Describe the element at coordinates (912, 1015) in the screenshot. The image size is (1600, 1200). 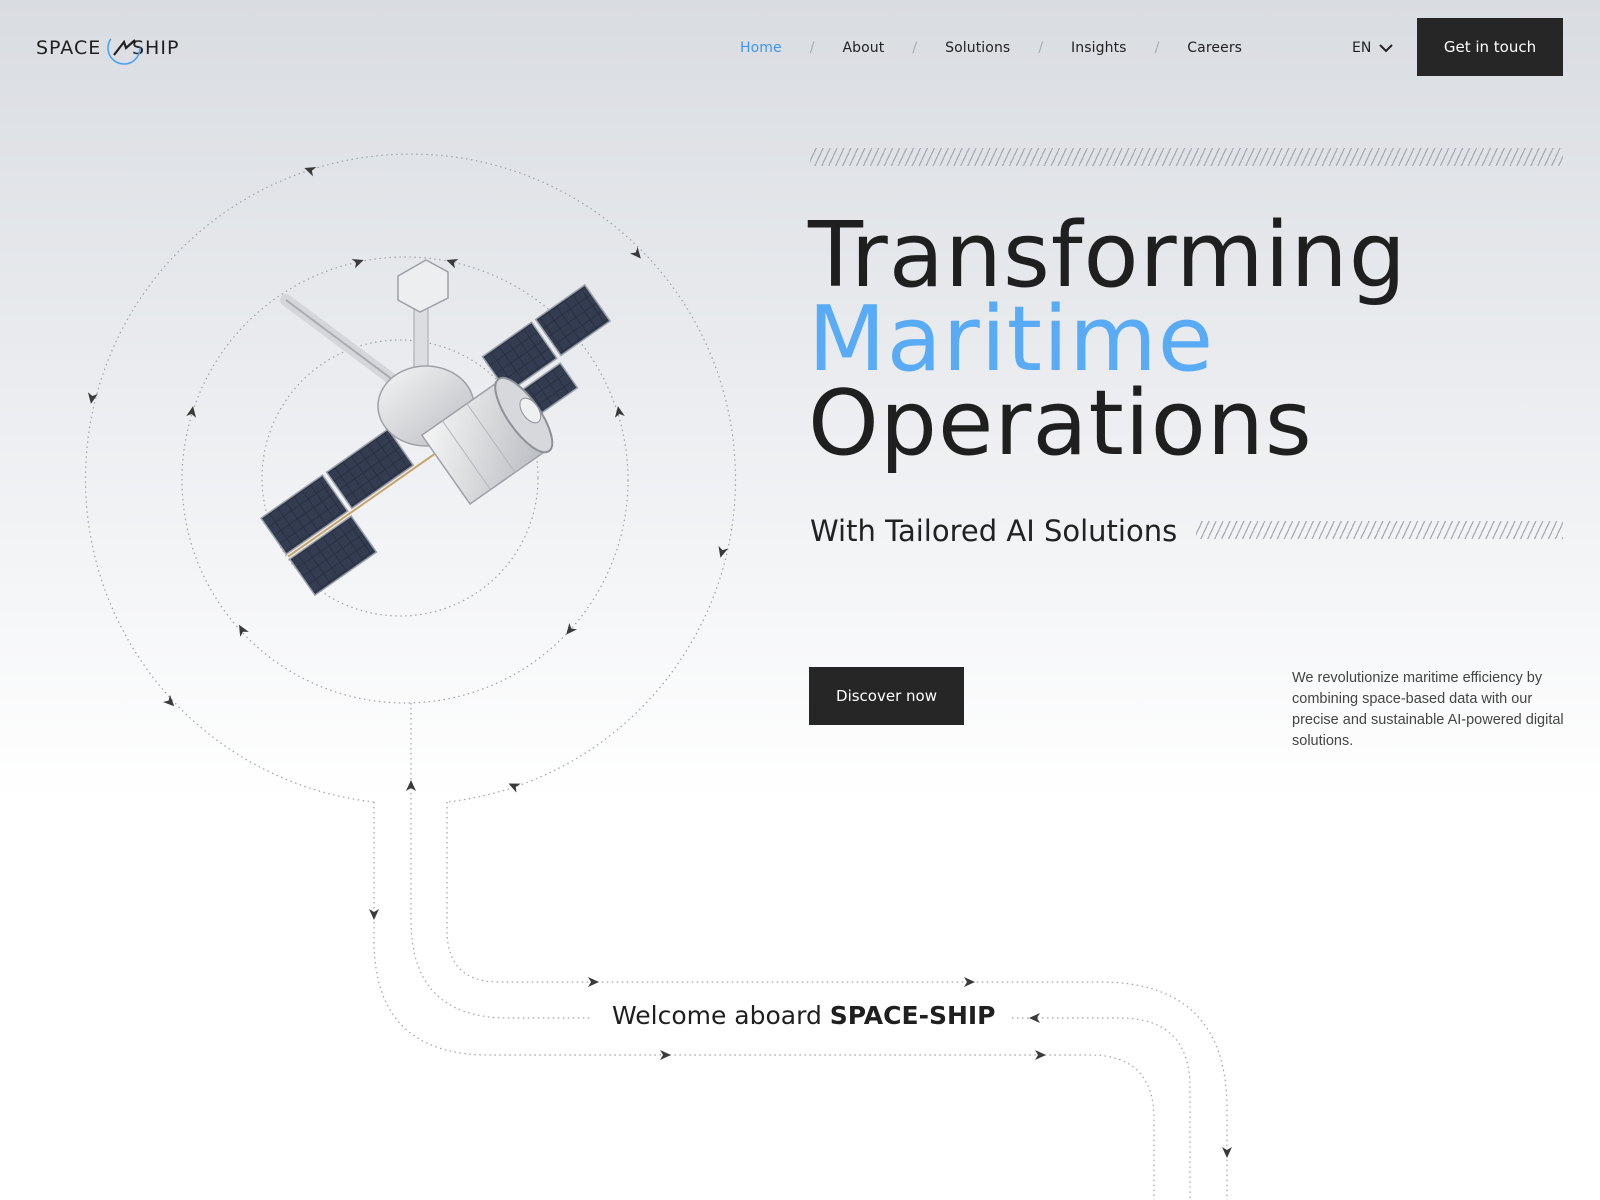
I see `welcome-brand: SPACE-SHIP` at that location.